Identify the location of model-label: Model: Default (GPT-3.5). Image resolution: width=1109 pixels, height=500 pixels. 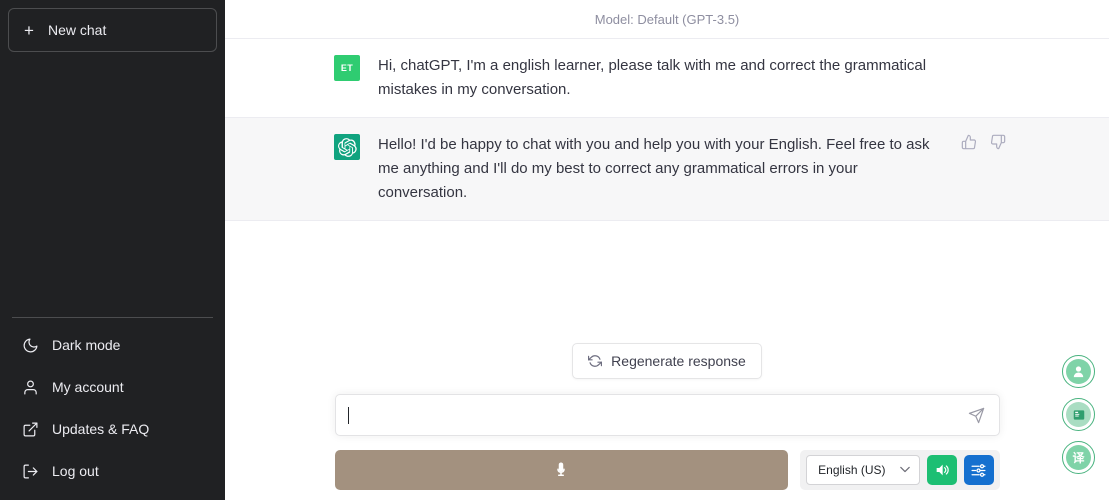
(667, 19).